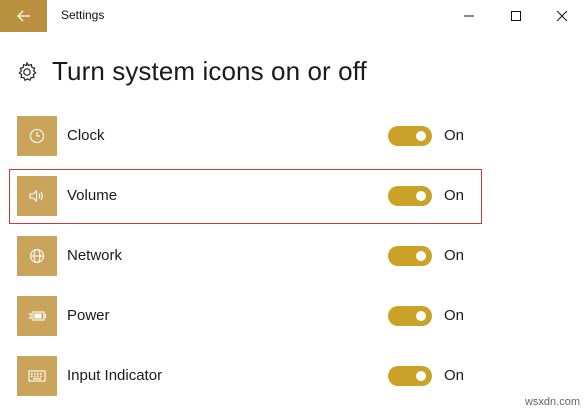  Describe the element at coordinates (410, 316) in the screenshot. I see `power-toggle` at that location.